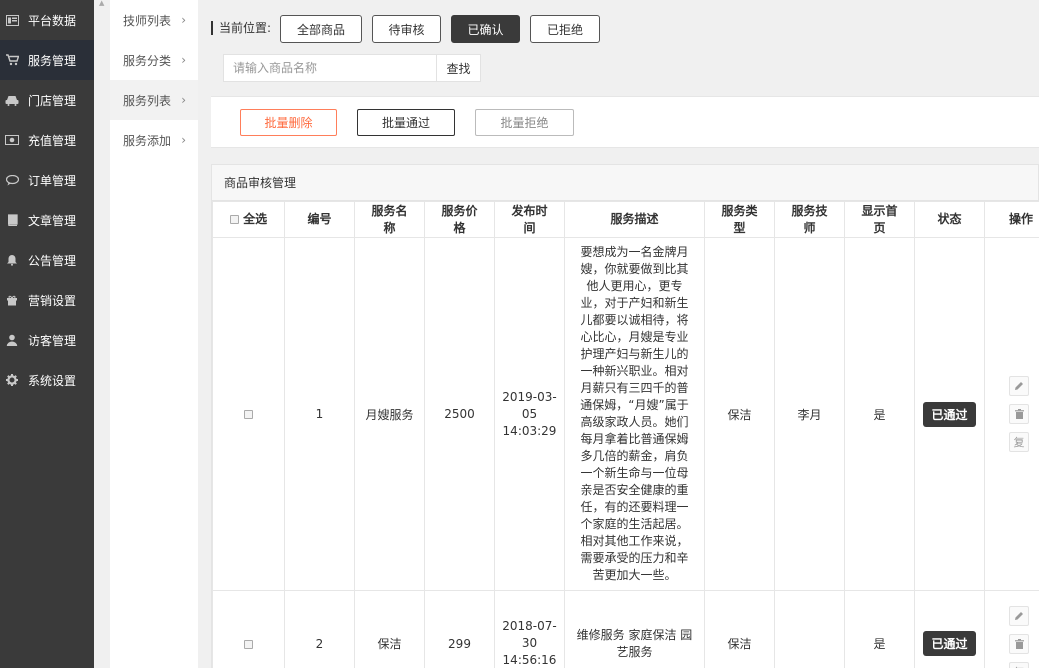  Describe the element at coordinates (147, 20) in the screenshot. I see `submenu-item-label: 技师列表` at that location.